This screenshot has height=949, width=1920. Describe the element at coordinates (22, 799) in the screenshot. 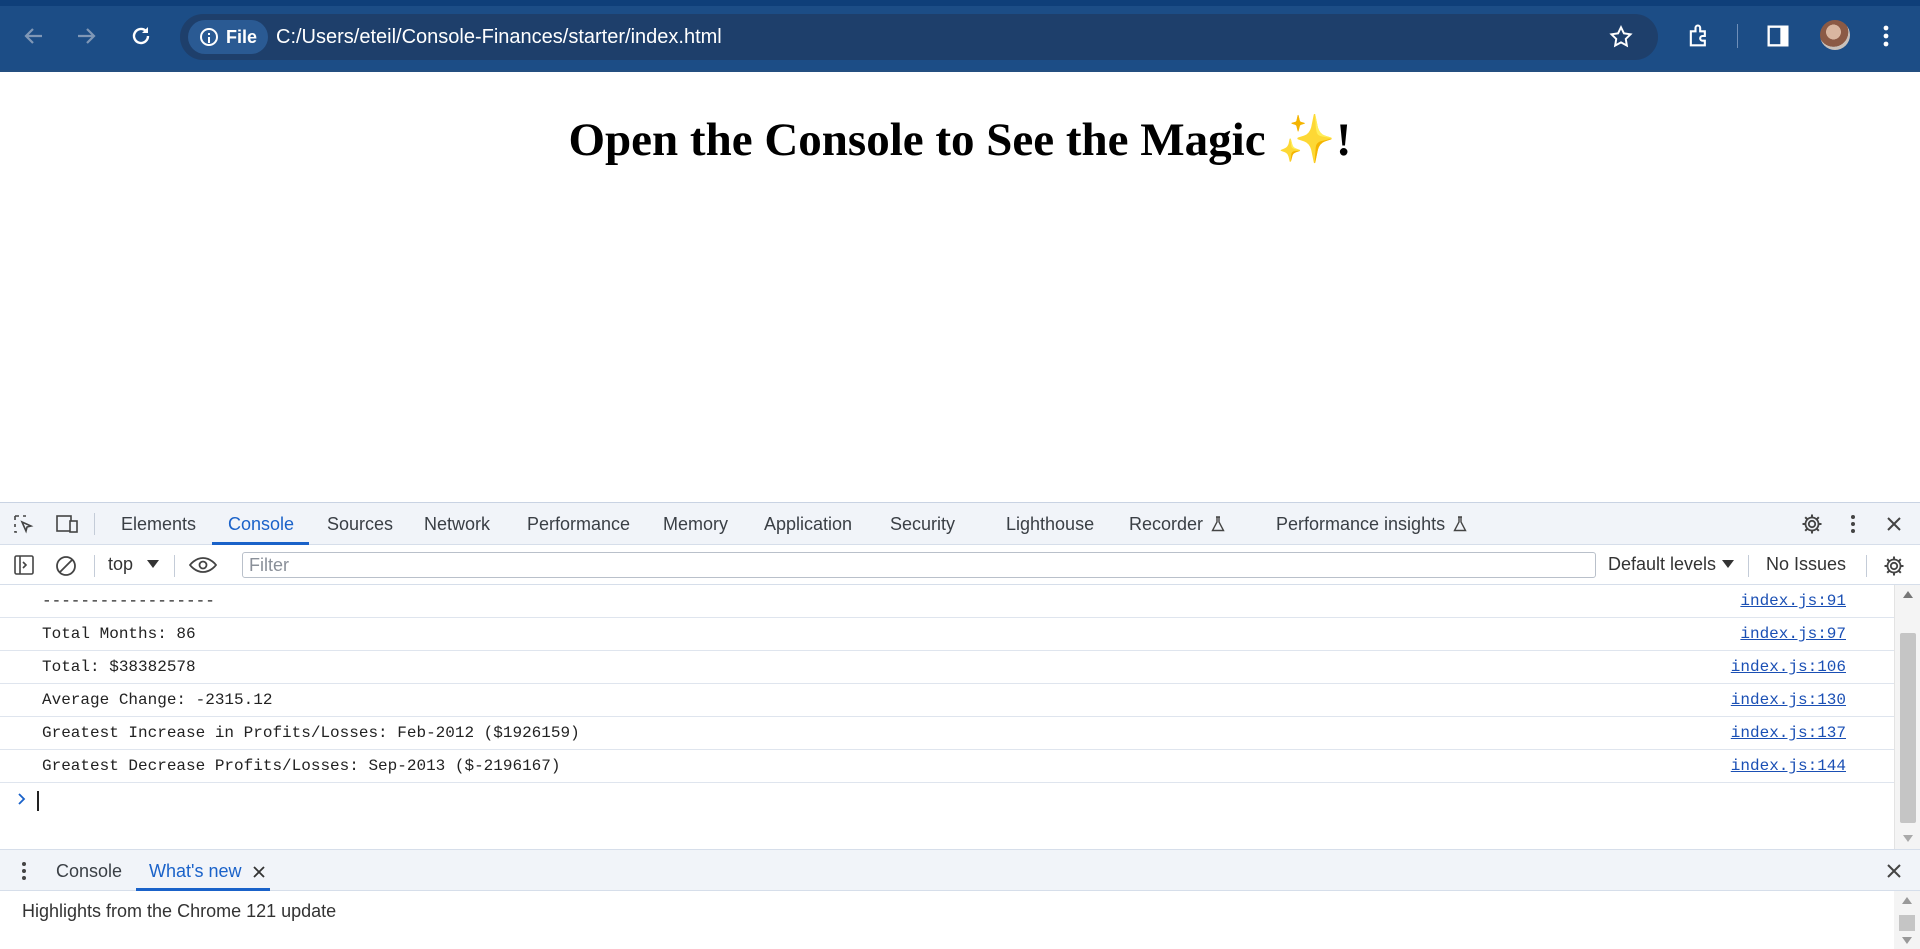

I see `chevron-right-icon` at that location.